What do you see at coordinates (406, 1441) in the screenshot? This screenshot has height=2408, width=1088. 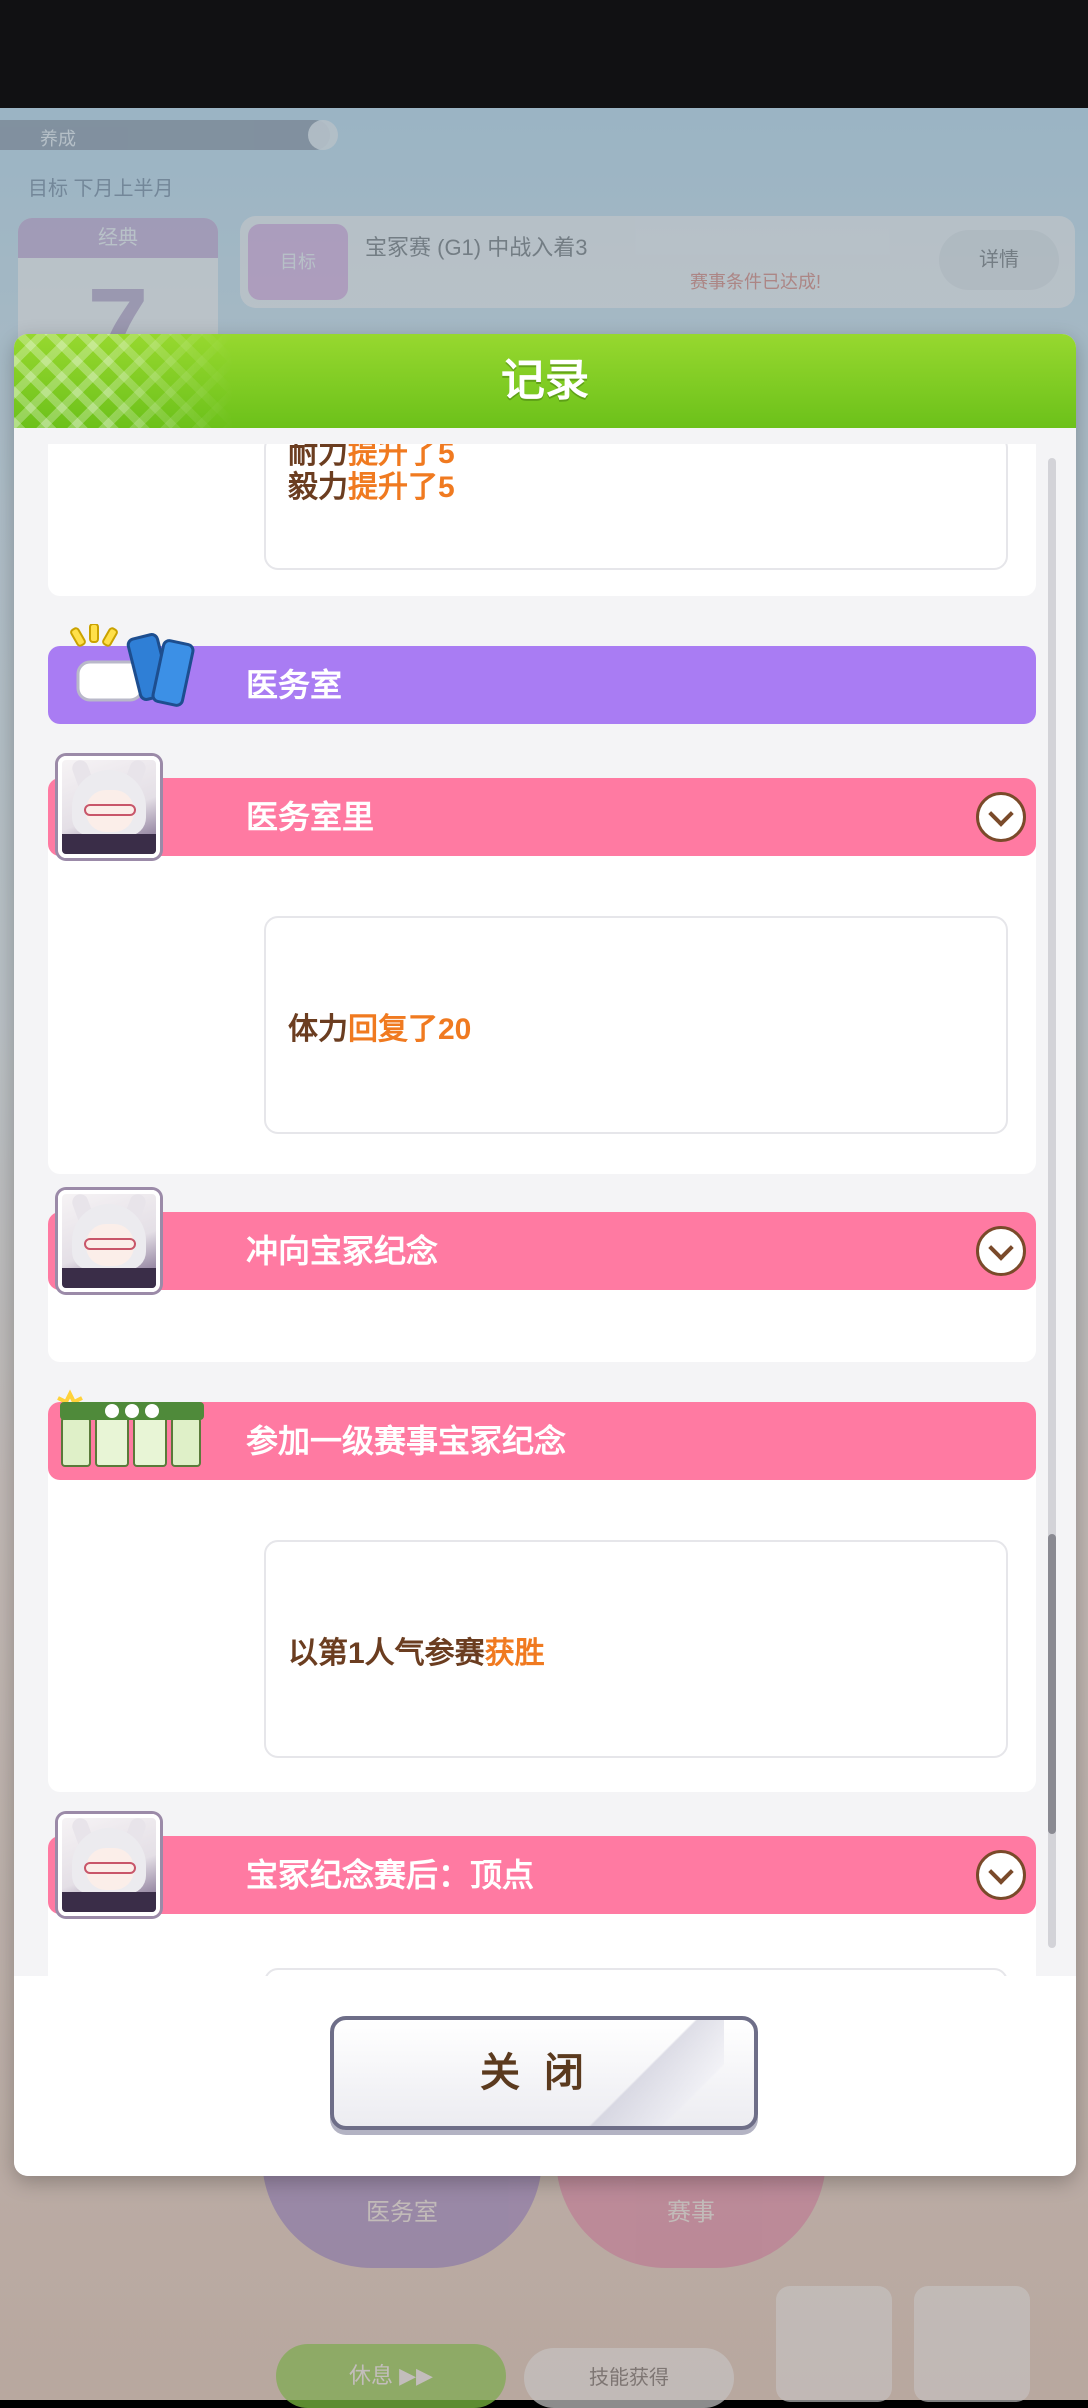 I see `section-title: 参加一级赛事宝冢纪念` at bounding box center [406, 1441].